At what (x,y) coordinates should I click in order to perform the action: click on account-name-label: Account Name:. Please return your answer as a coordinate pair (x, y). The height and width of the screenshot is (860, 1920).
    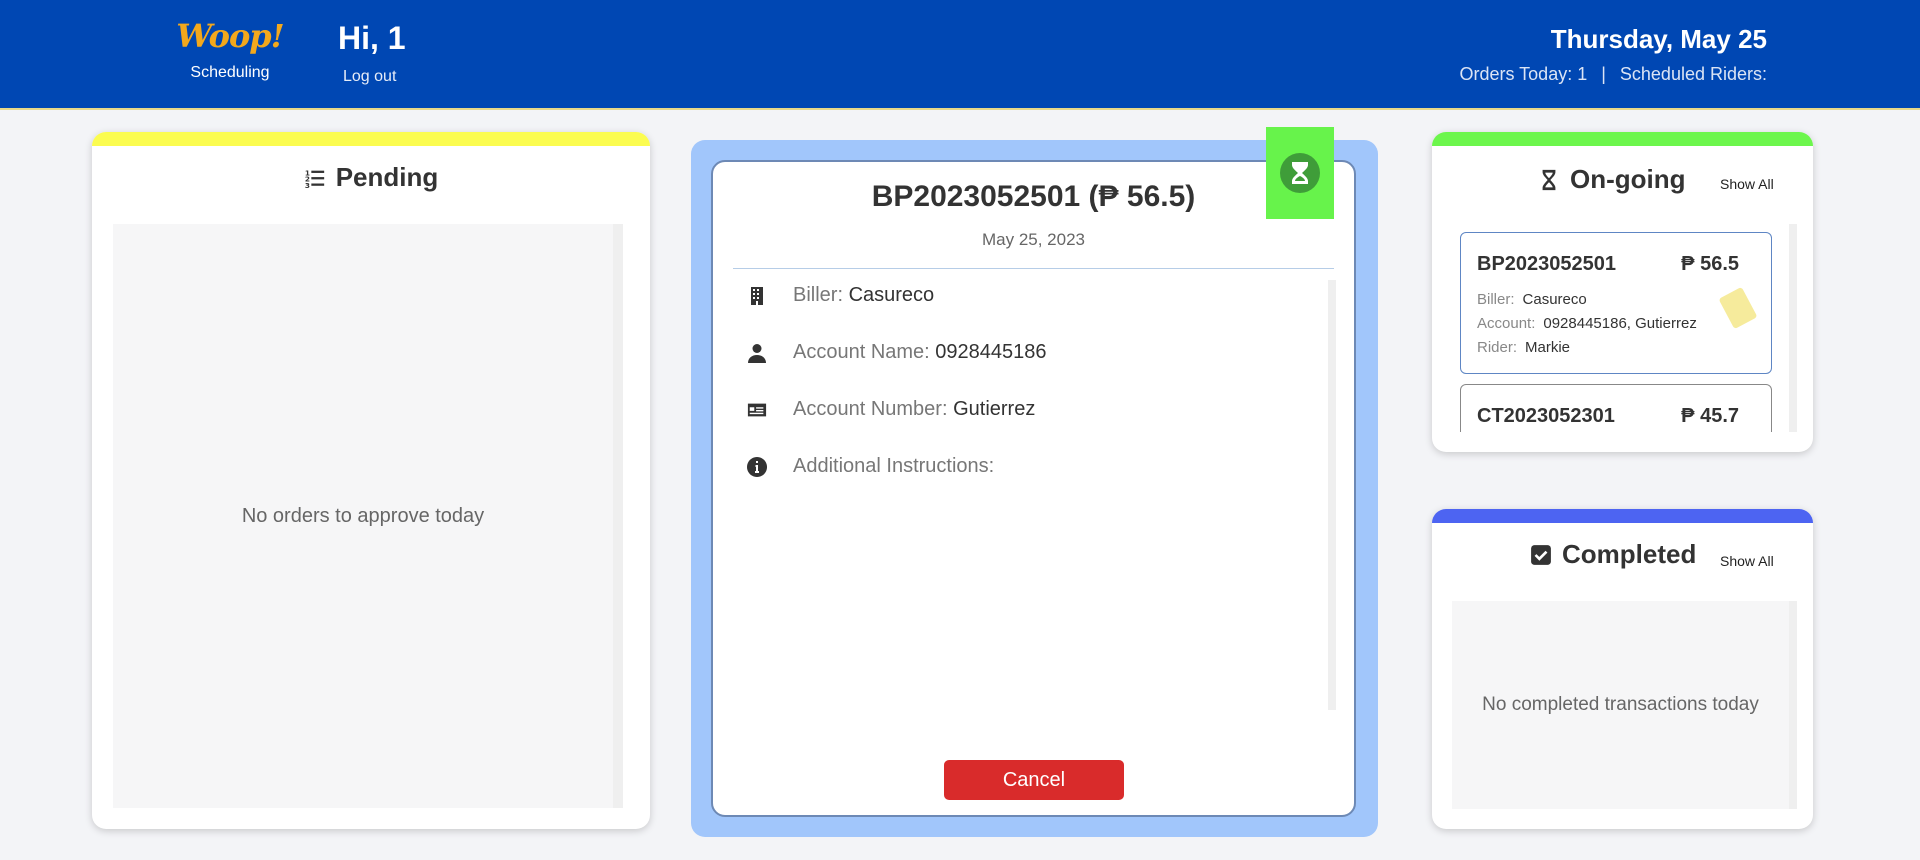
    Looking at the image, I should click on (861, 352).